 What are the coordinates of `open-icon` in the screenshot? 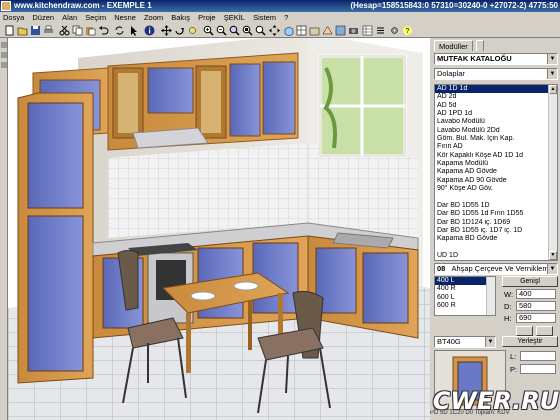 It's located at (22, 30).